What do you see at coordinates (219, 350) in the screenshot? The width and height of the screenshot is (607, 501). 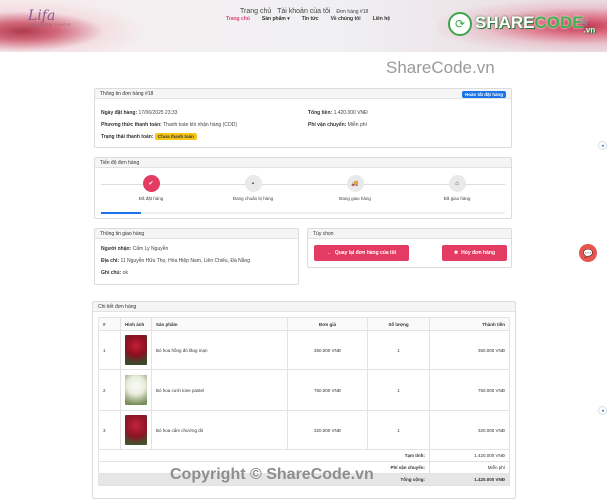 I see `product-name: Bó hoa hồng đỏ lãng mạn` at bounding box center [219, 350].